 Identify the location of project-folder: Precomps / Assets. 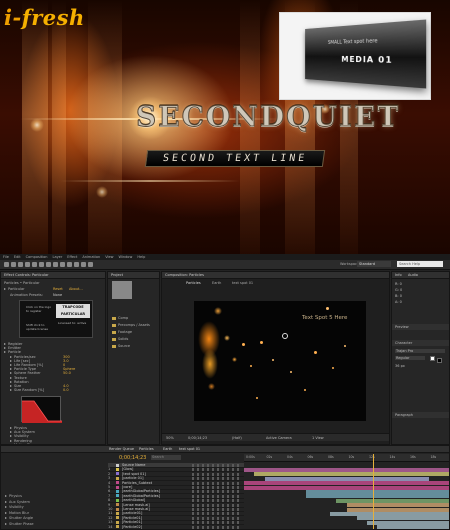
(131, 325).